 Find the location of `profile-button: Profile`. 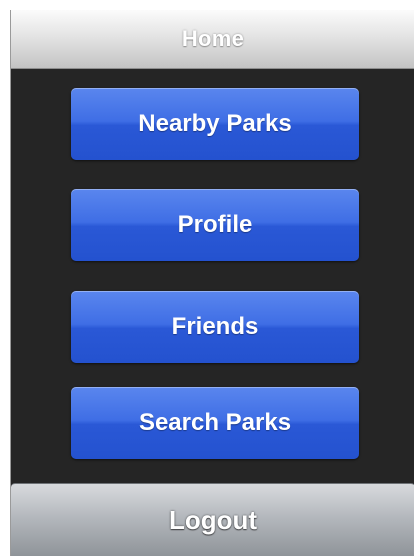

profile-button: Profile is located at coordinates (215, 225).